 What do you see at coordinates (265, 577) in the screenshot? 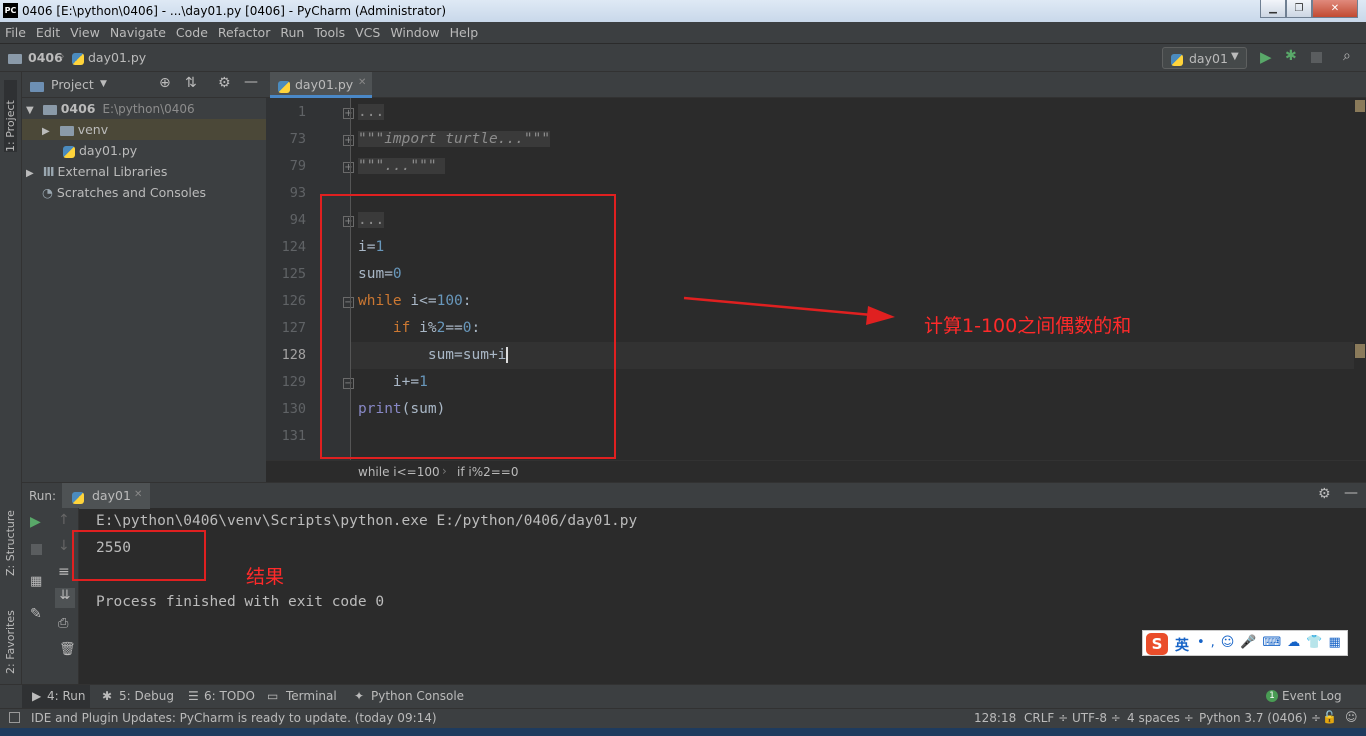
I see `result-annotation-label: 结果` at bounding box center [265, 577].